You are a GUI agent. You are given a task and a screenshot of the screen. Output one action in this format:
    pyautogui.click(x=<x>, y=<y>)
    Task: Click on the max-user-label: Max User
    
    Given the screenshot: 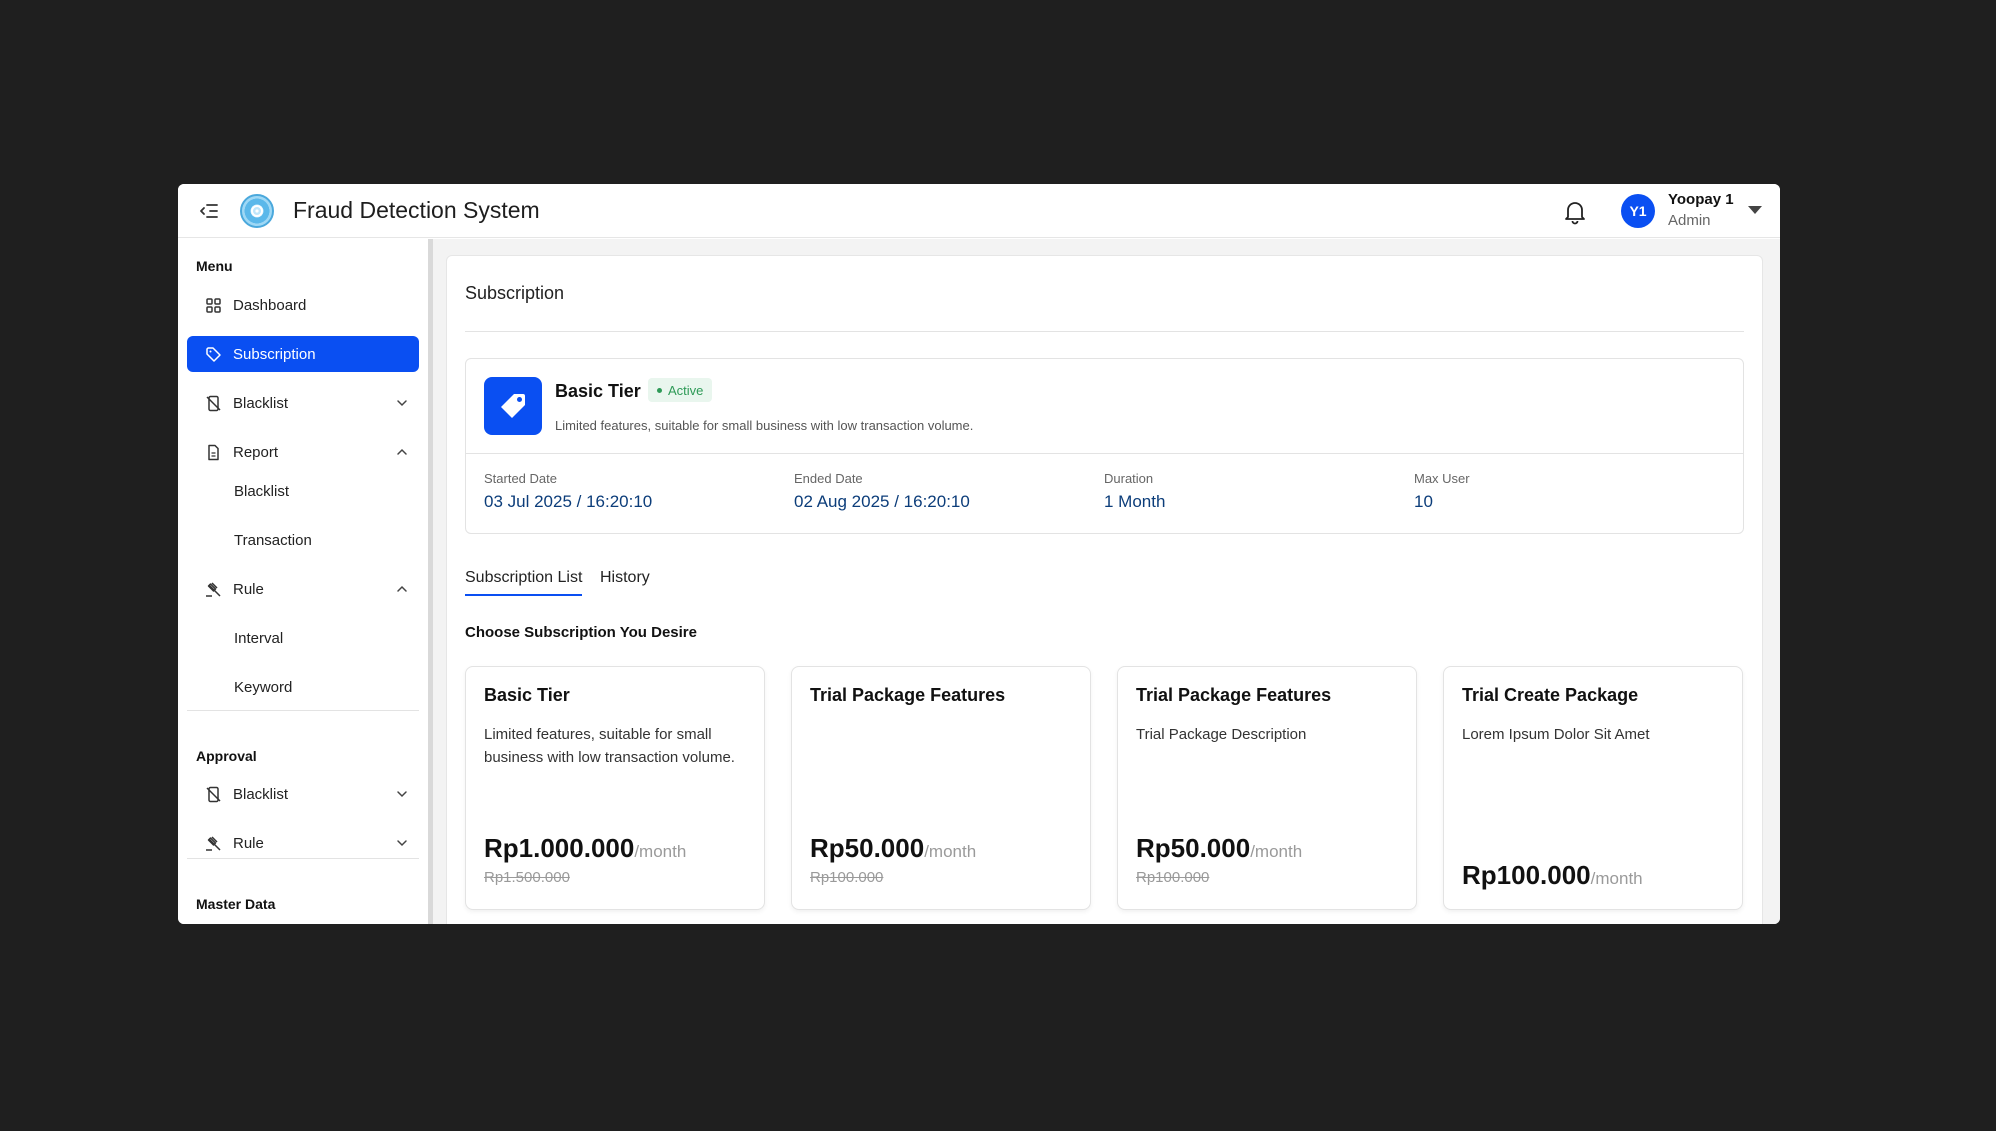 What is the action you would take?
    pyautogui.click(x=1442, y=478)
    